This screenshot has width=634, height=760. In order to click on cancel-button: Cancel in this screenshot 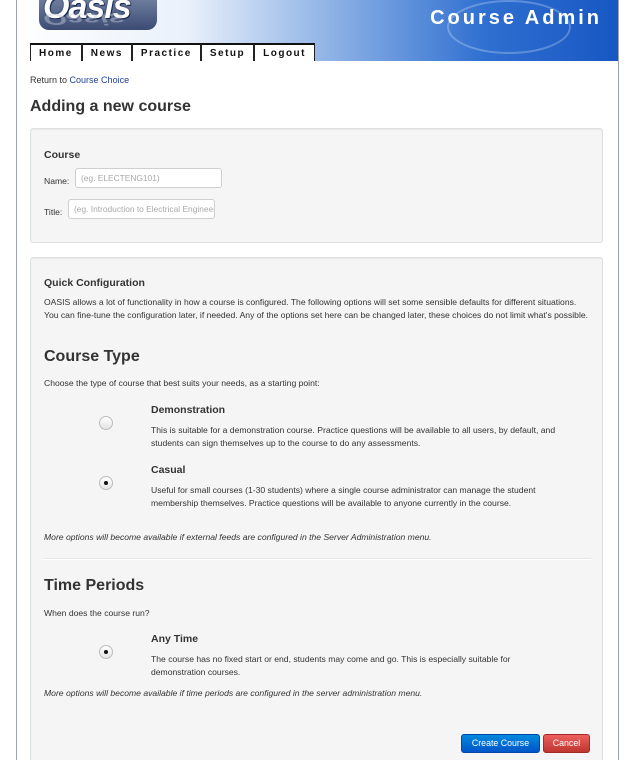, I will do `click(566, 743)`.